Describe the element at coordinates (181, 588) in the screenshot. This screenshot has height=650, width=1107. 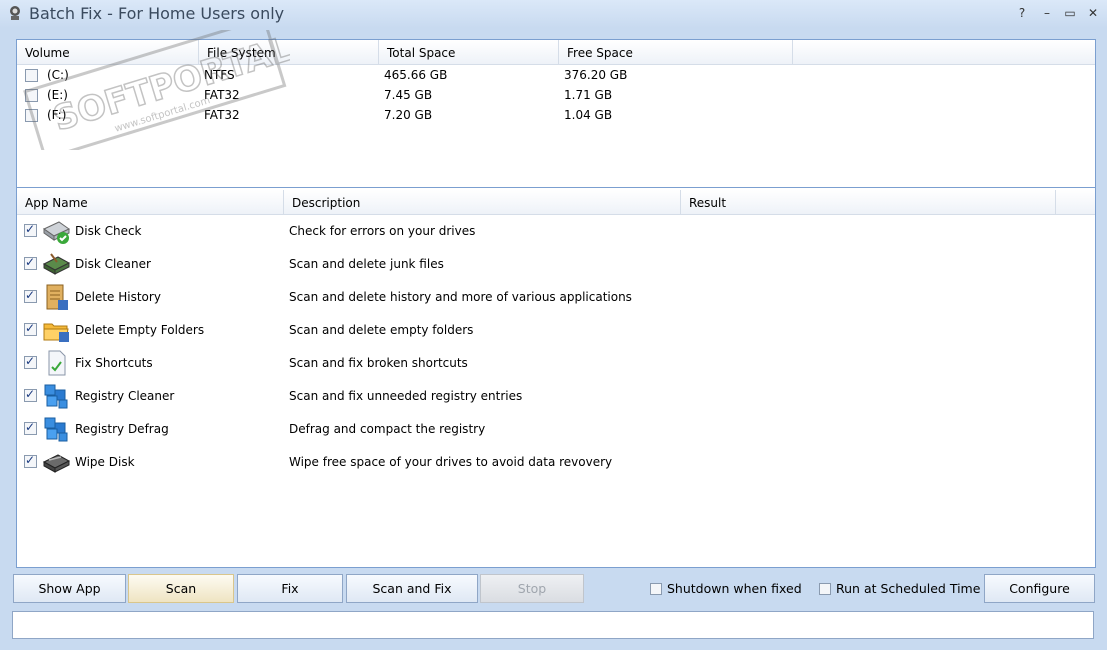
I see `scan-button: Scan` at that location.